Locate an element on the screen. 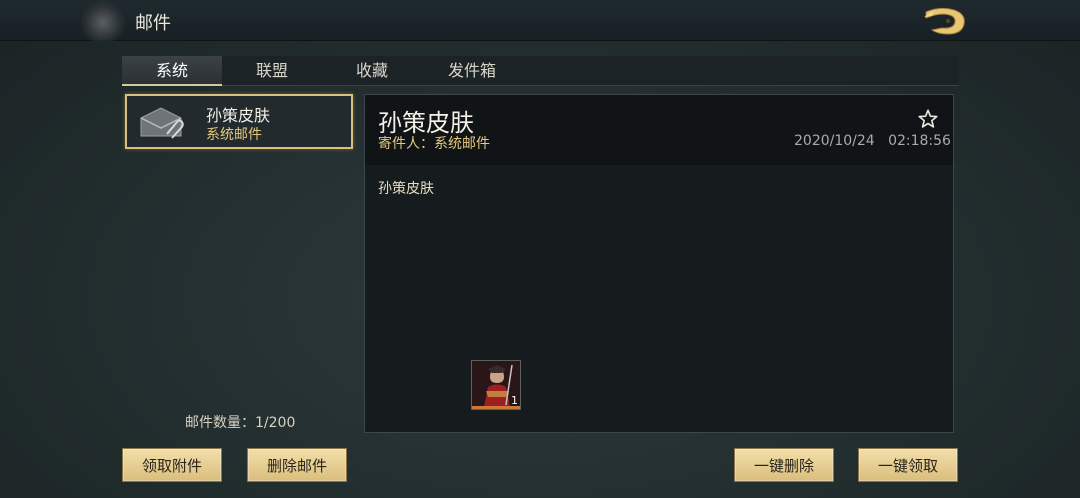  mail-detail-header: 孙策皮肤 寄件人：系统邮件 2020/10/24 02:18:56 is located at coordinates (659, 130).